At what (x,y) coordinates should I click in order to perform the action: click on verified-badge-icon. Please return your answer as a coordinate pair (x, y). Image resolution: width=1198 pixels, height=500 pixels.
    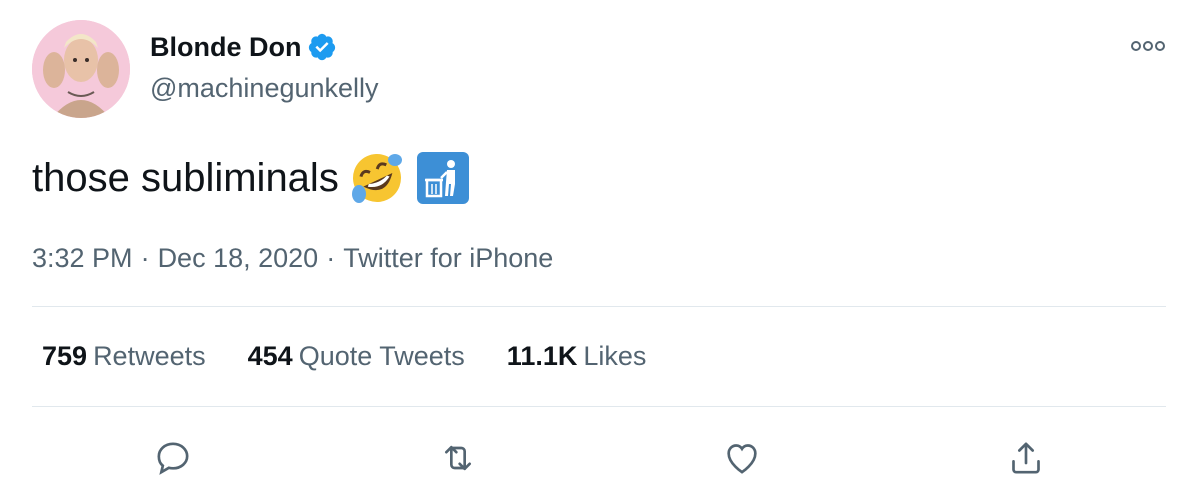
    Looking at the image, I should click on (322, 47).